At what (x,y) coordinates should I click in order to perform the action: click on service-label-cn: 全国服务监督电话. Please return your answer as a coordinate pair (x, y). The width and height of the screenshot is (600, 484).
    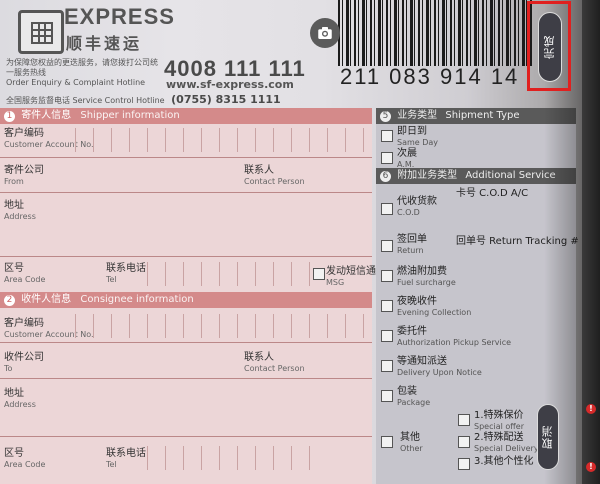
    Looking at the image, I should click on (38, 100).